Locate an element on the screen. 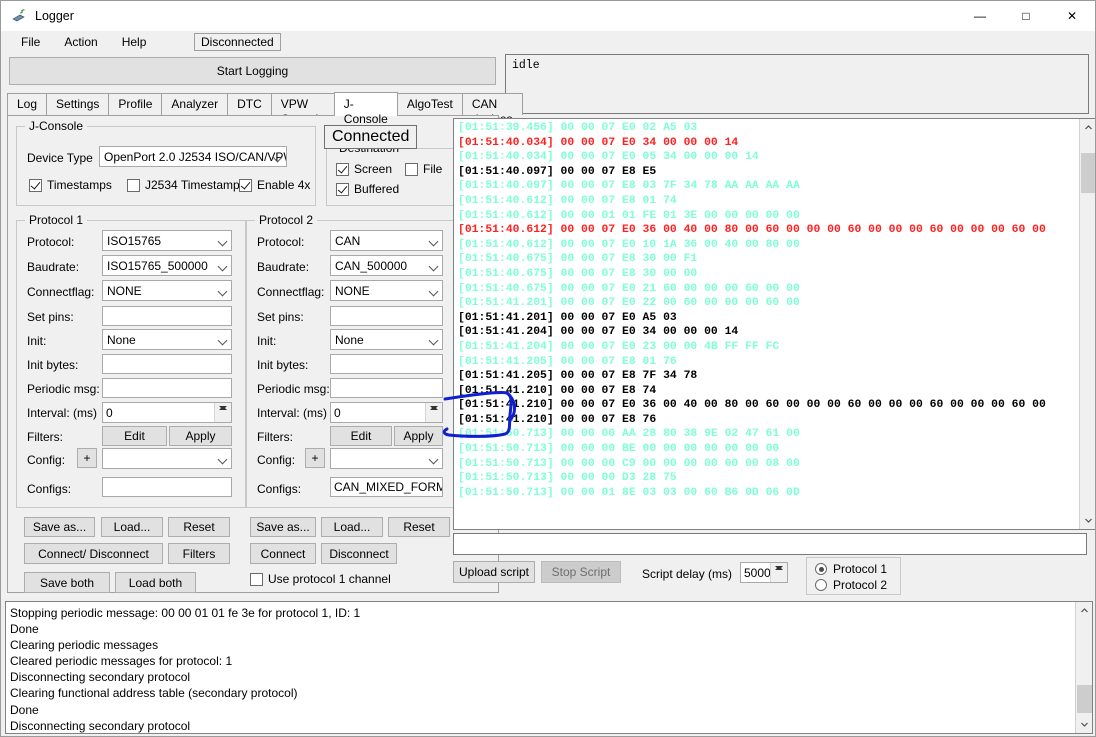  p2-config-combo is located at coordinates (386, 458).